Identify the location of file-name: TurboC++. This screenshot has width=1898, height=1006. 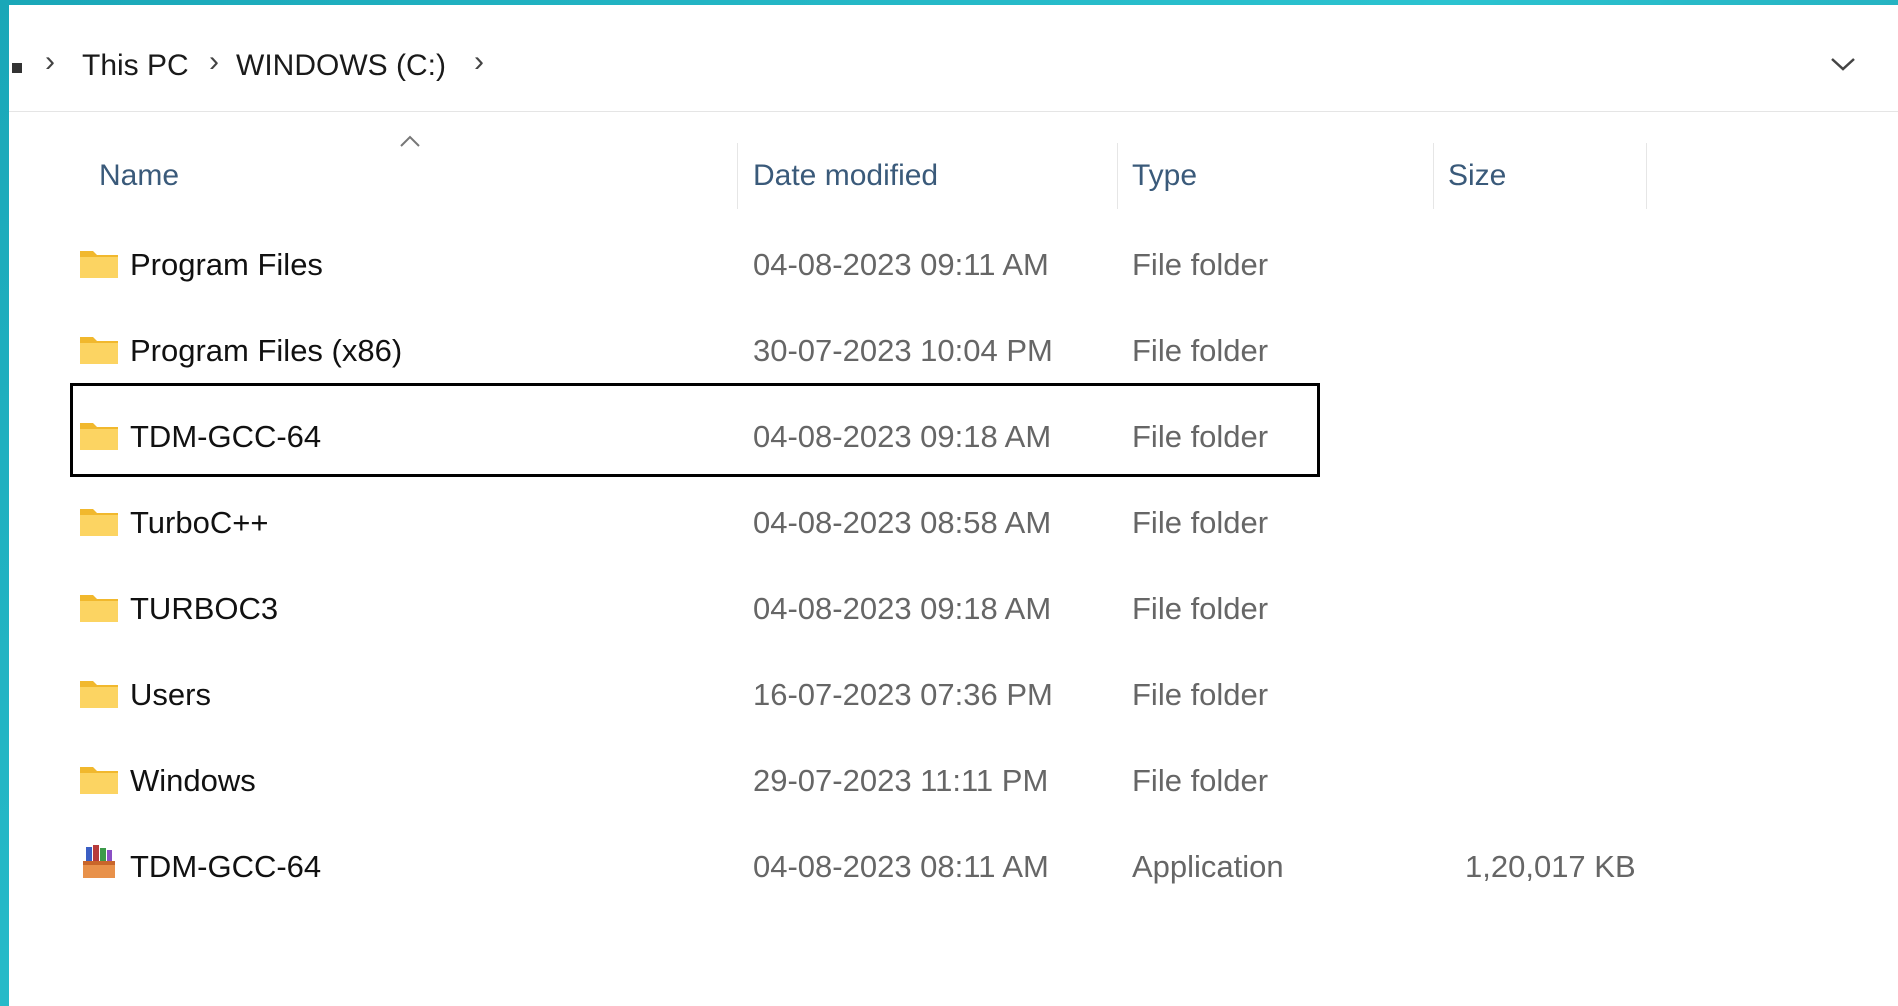
(199, 522).